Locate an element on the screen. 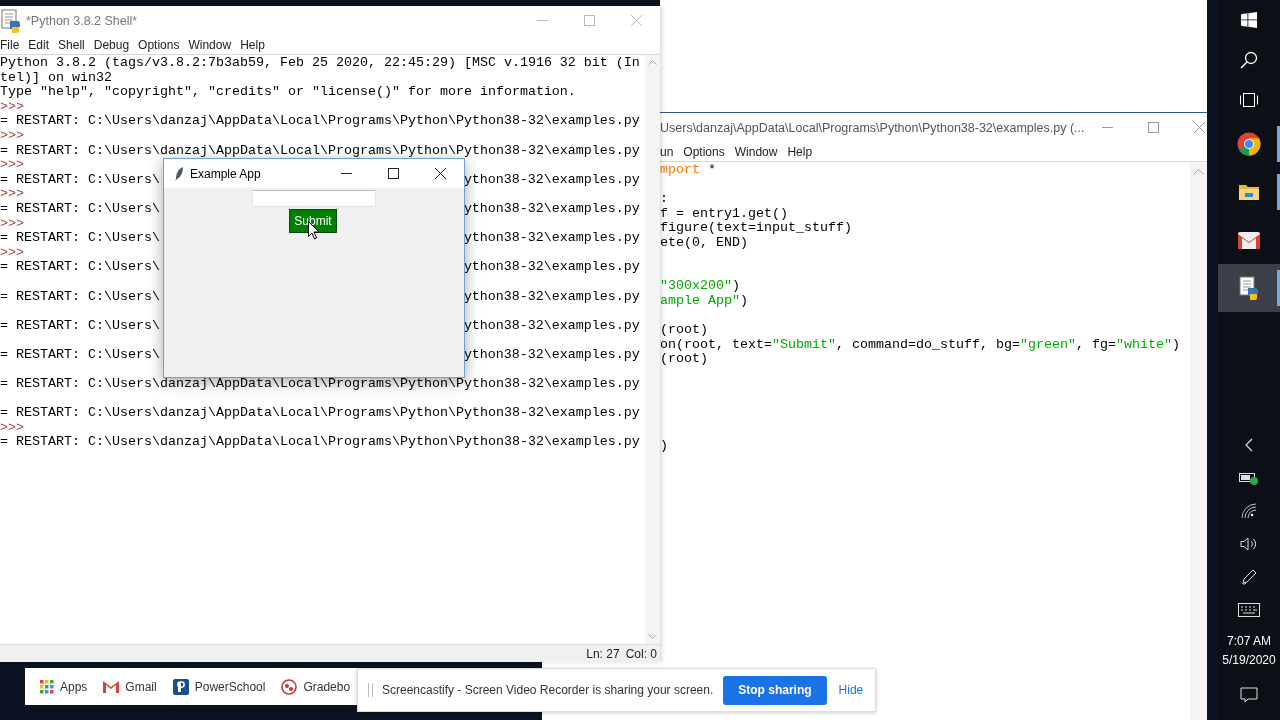 The width and height of the screenshot is (1280, 720). bookmark-link: PowerSchool is located at coordinates (219, 686).